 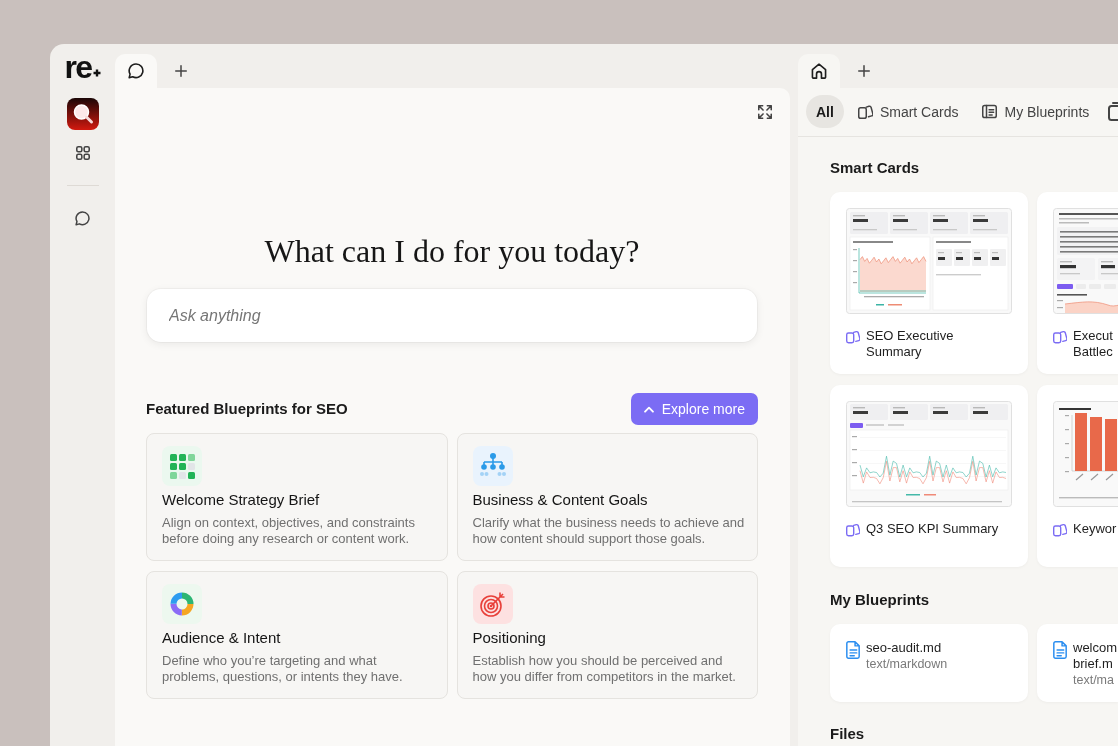 I want to click on smart-card: Keywor, so click(x=1077, y=476).